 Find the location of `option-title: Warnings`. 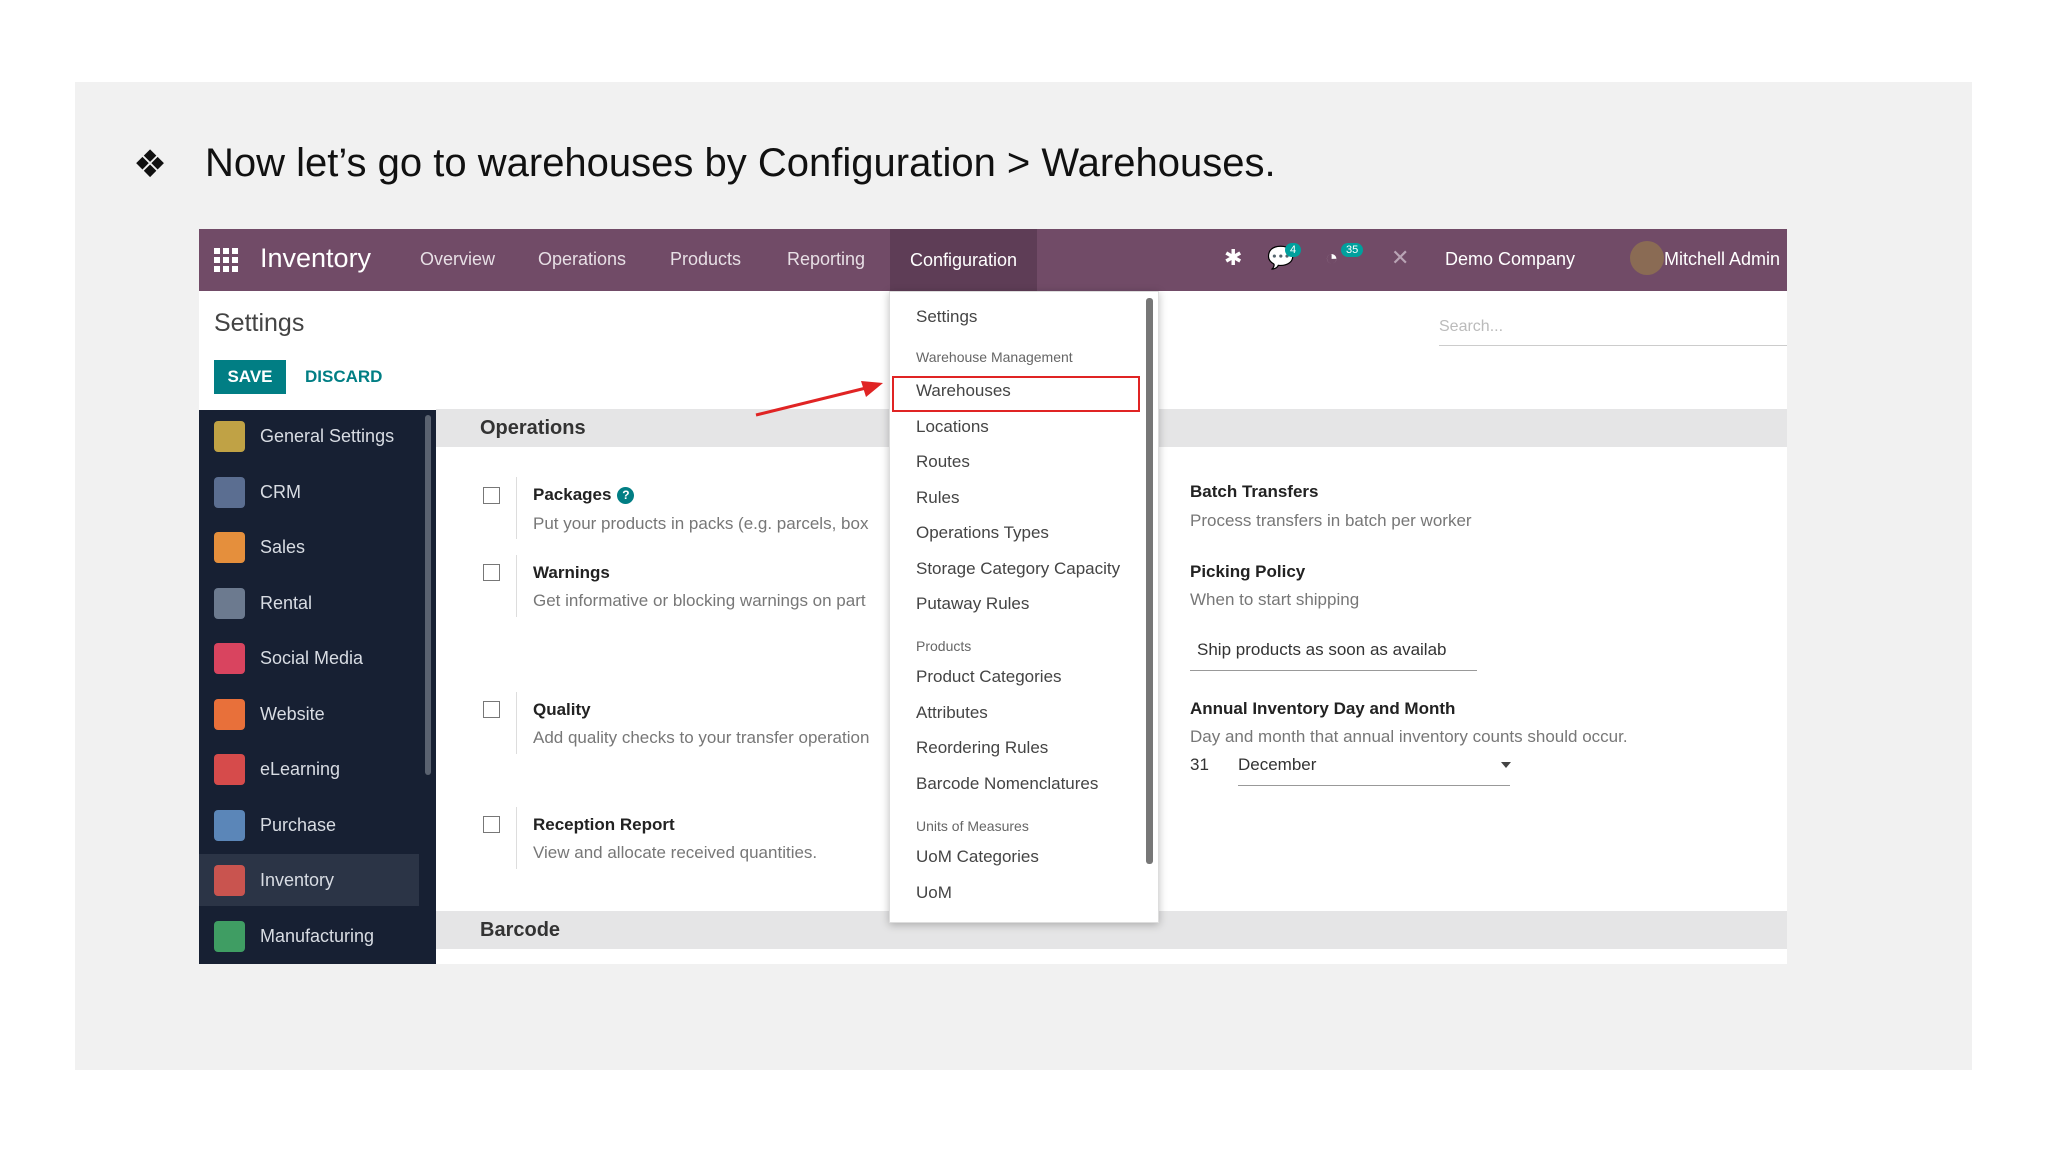

option-title: Warnings is located at coordinates (571, 572).